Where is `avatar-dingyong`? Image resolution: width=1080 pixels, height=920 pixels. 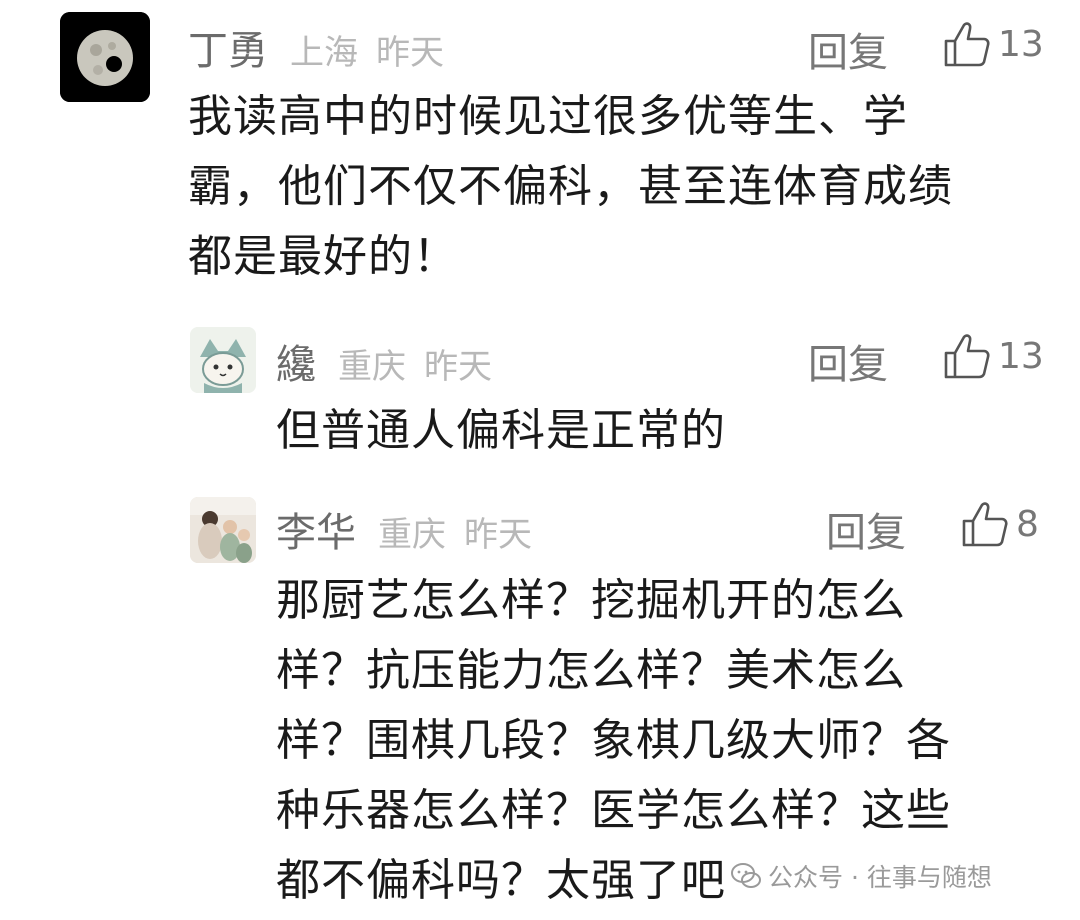 avatar-dingyong is located at coordinates (105, 57).